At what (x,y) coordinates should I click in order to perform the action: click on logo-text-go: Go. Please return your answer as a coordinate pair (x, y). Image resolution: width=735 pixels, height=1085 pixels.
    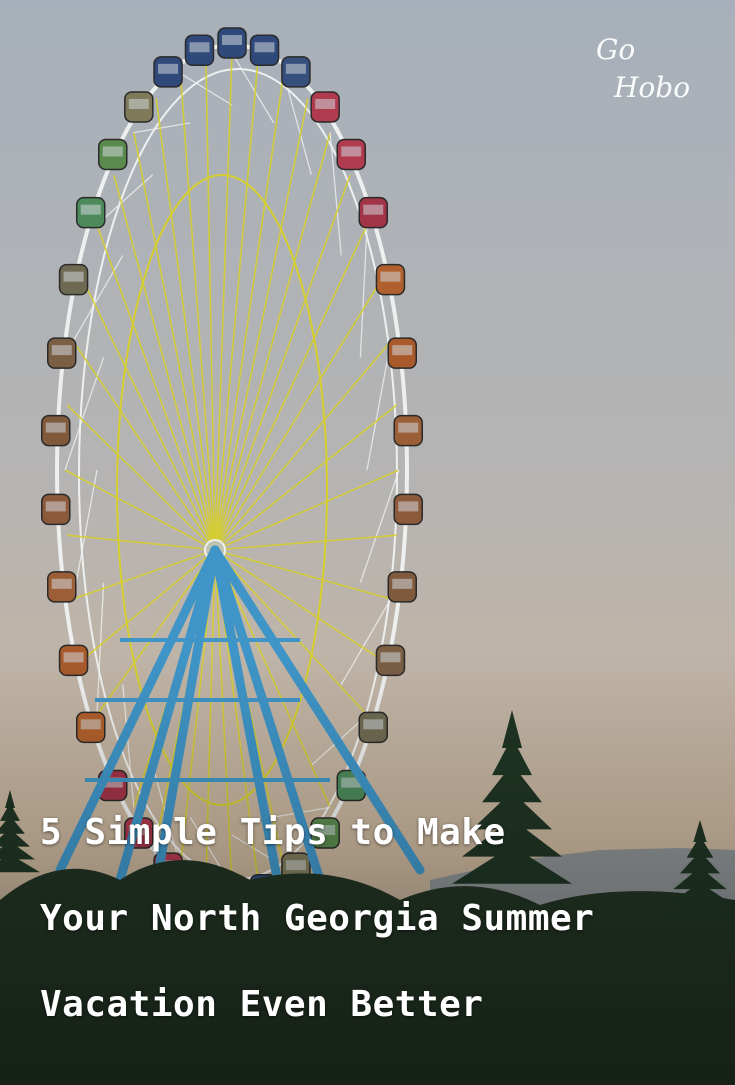
    Looking at the image, I should click on (616, 49).